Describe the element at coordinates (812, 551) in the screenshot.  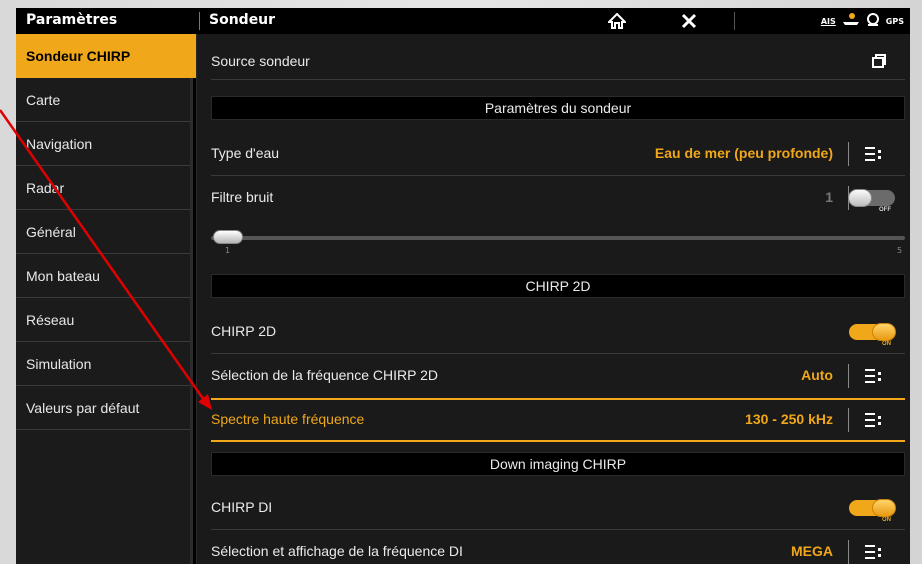
I see `di-frequency-value: MEGA` at that location.